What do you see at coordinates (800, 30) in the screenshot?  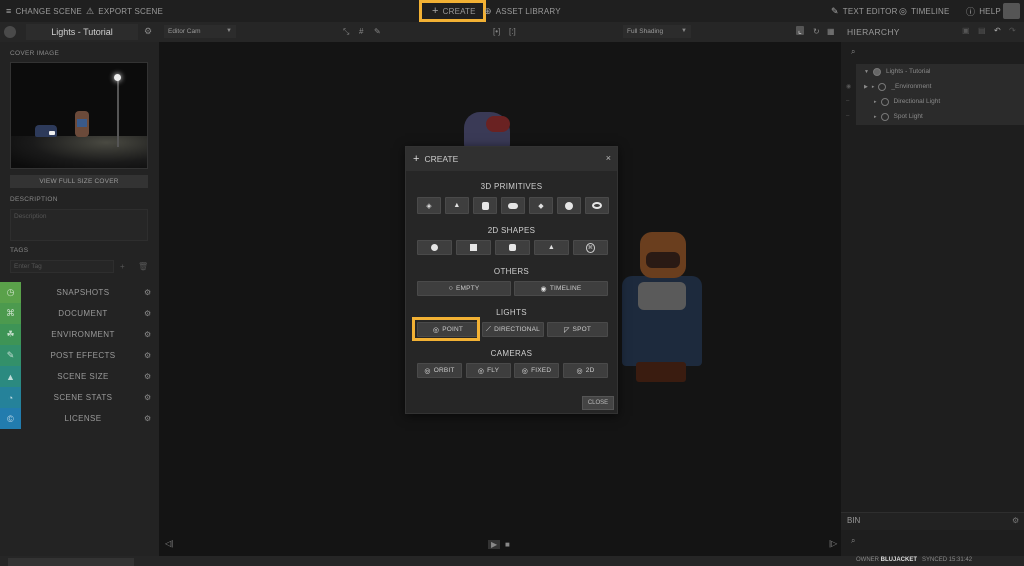 I see `corner-view-icon: ⌞` at bounding box center [800, 30].